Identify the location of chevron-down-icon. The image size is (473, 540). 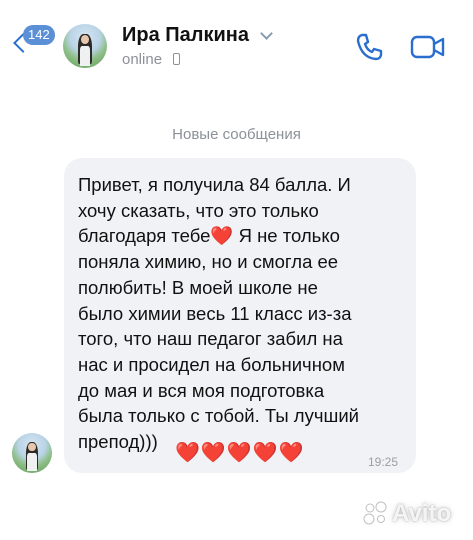
(266, 33).